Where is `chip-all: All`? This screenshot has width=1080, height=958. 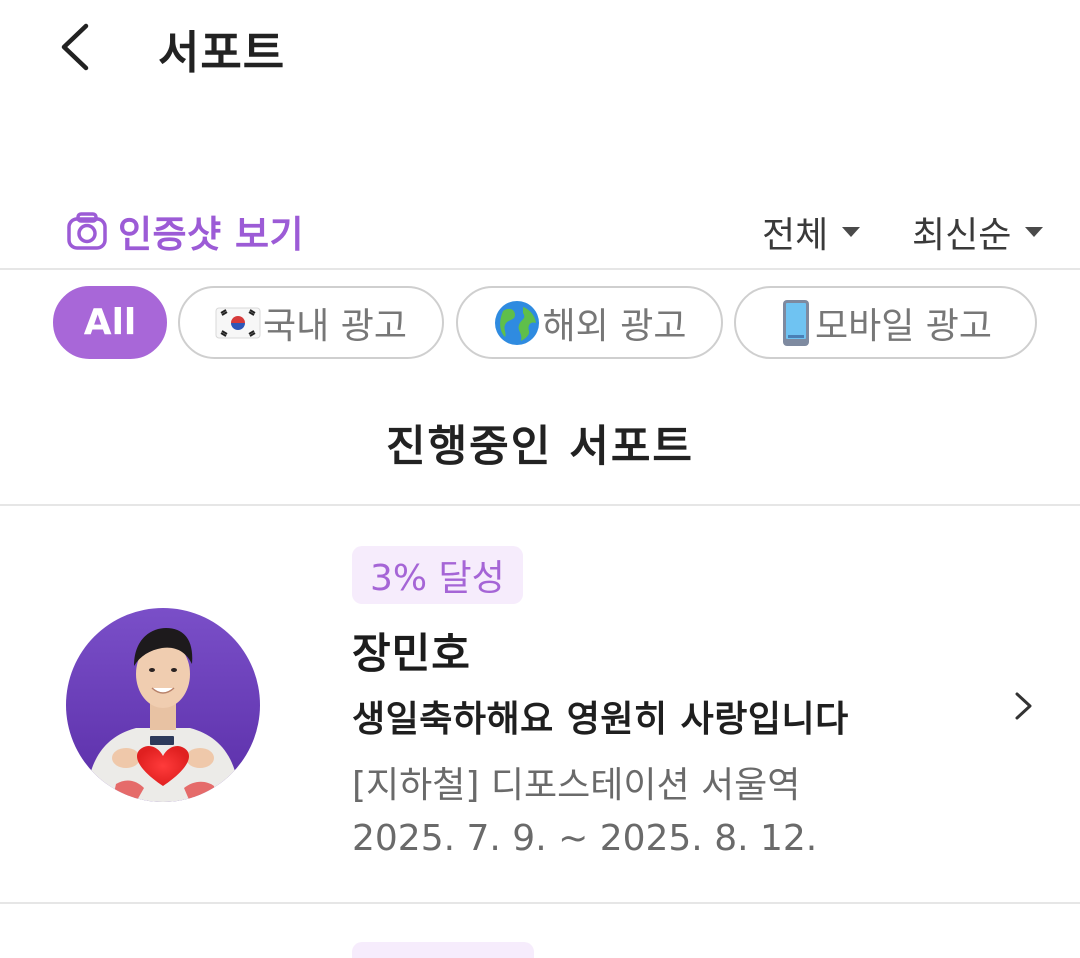 chip-all: All is located at coordinates (110, 322).